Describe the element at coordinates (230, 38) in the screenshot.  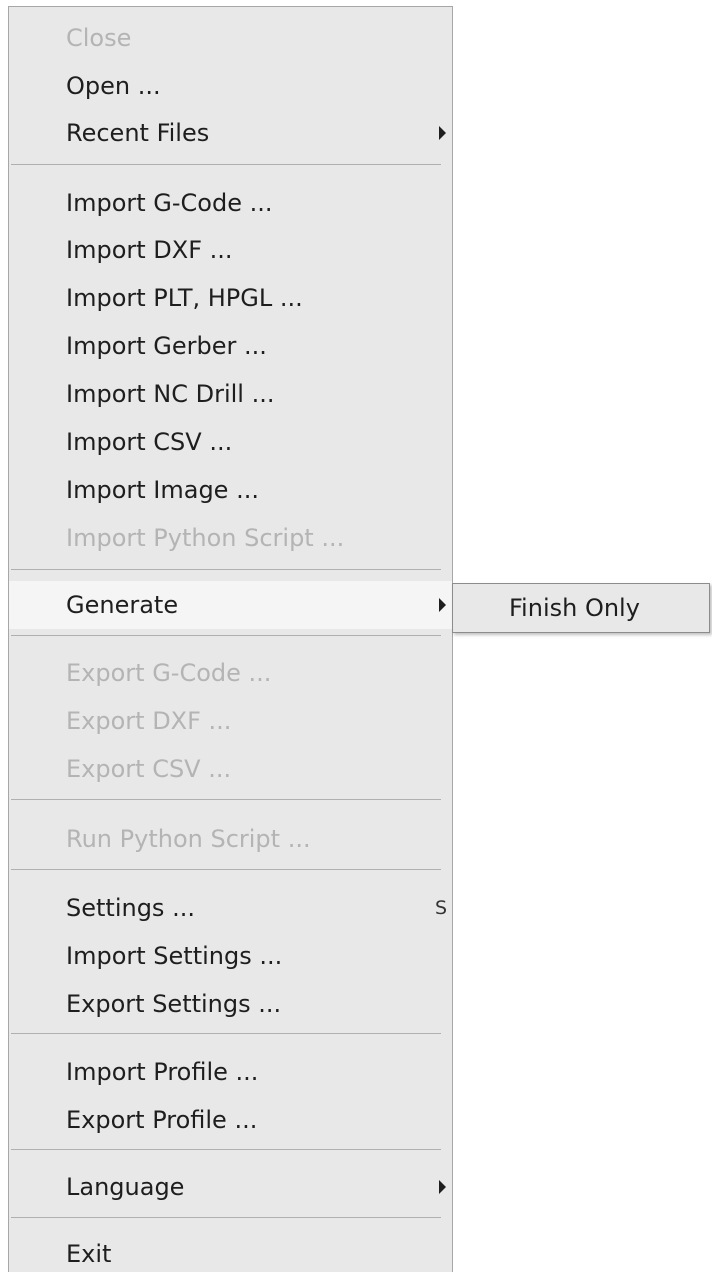
I see `menu-item-close: Close` at that location.